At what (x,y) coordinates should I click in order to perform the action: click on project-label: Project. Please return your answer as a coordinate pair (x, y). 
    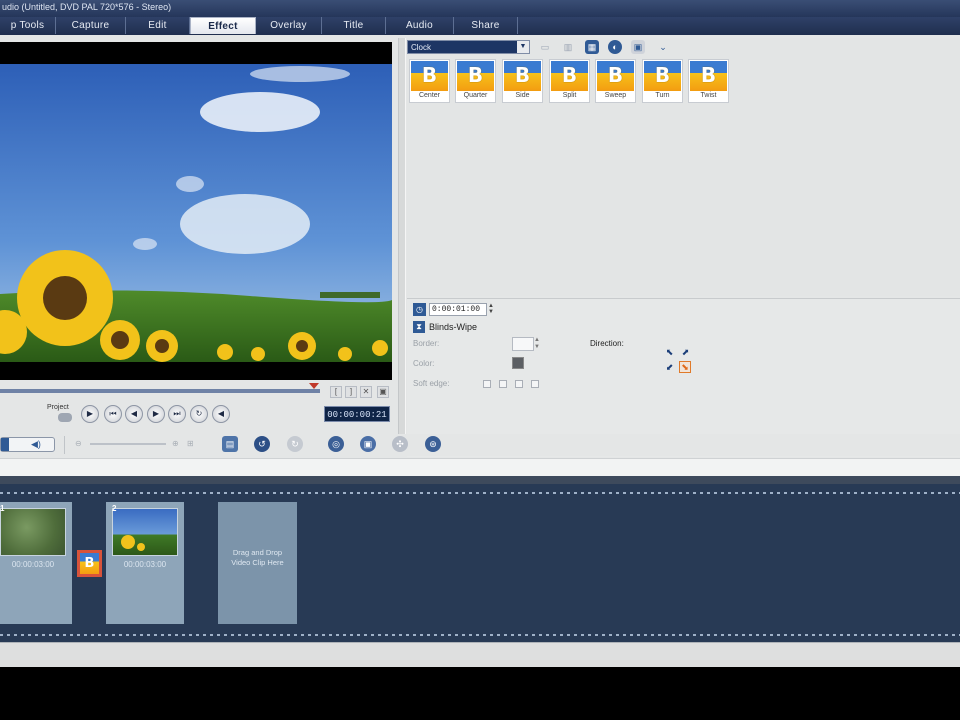
    Looking at the image, I should click on (58, 407).